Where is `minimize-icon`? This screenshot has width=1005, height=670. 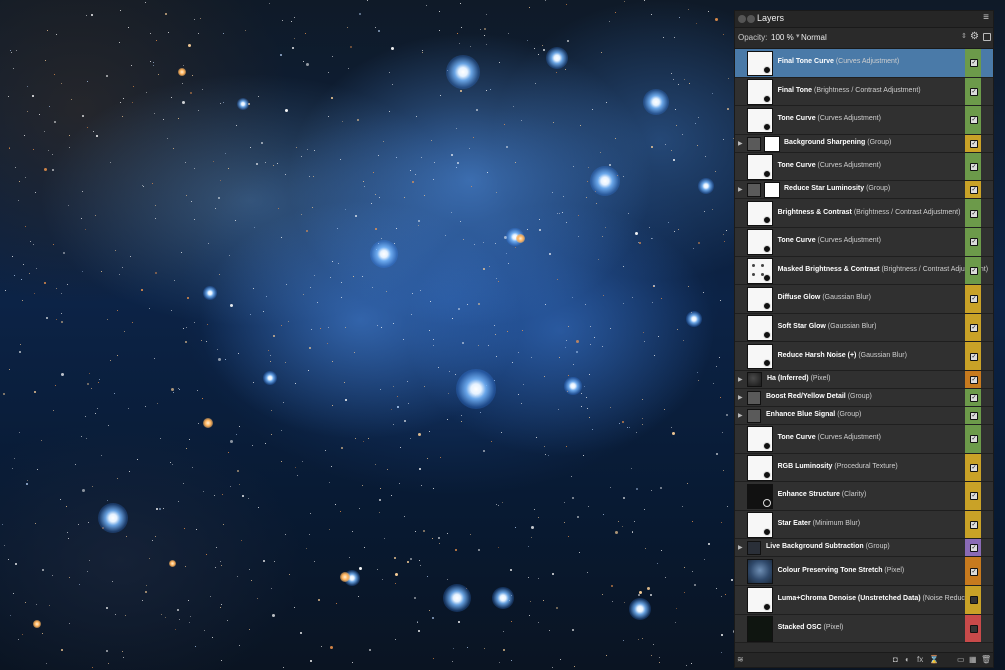
minimize-icon is located at coordinates (751, 19).